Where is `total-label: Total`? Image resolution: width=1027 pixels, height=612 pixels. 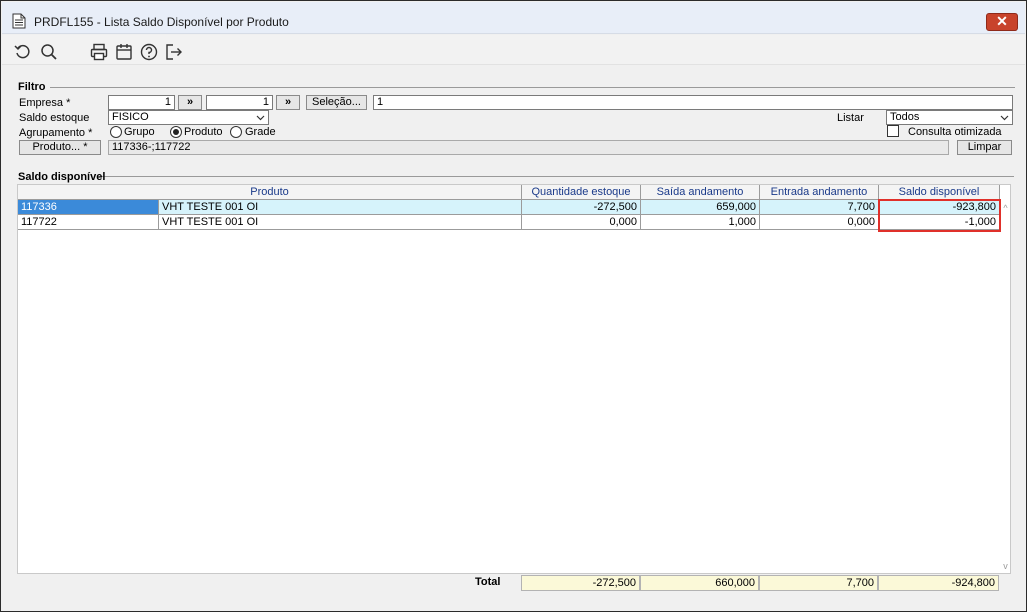 total-label: Total is located at coordinates (488, 582).